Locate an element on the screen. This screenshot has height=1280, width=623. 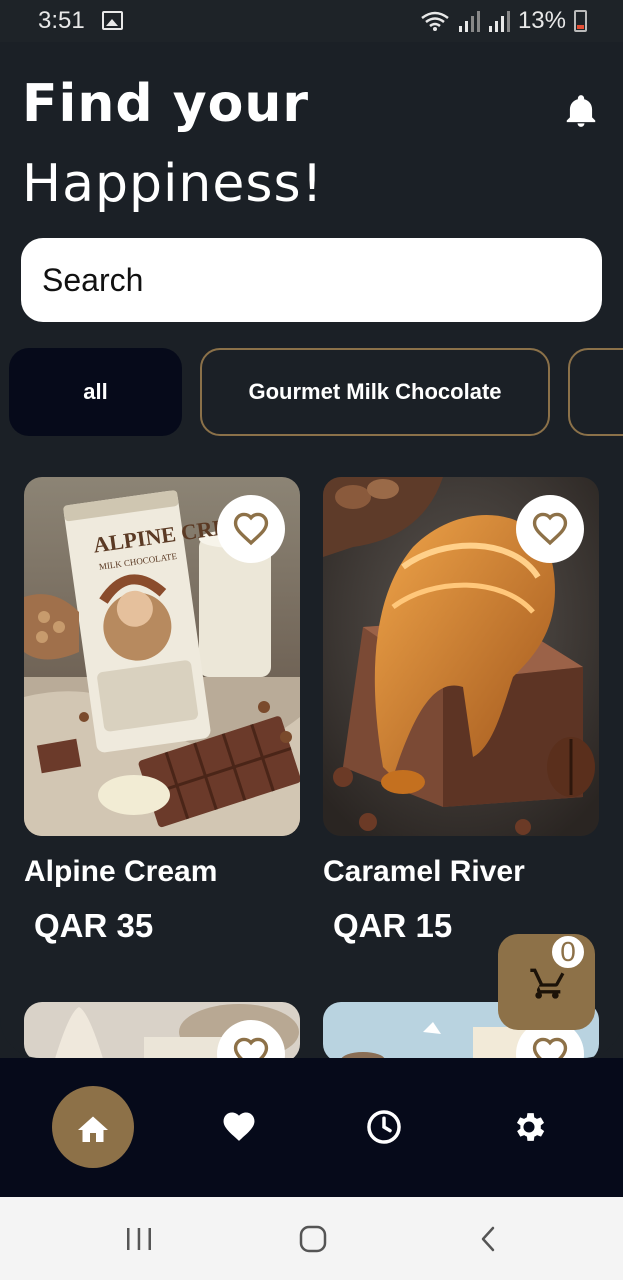
home-circle-icon is located at coordinates (313, 1239).